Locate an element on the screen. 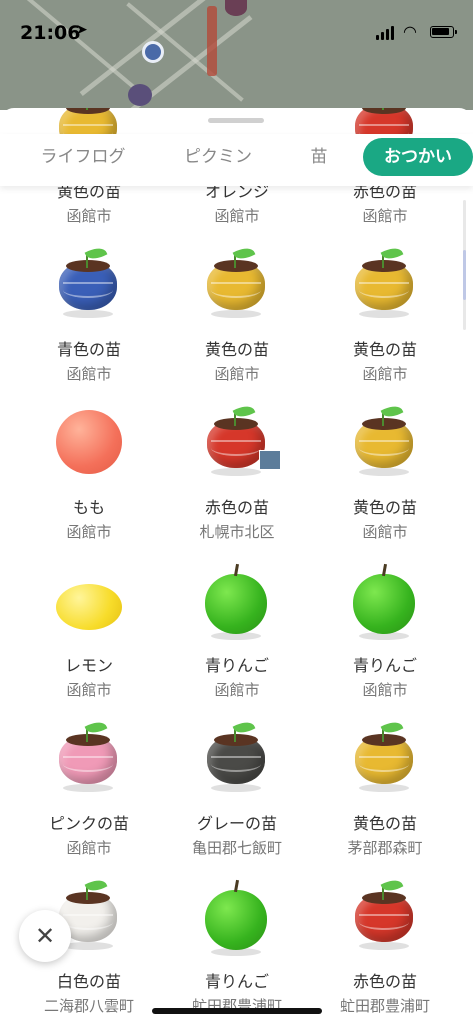  item-name: グレーの苗 is located at coordinates (236, 823).